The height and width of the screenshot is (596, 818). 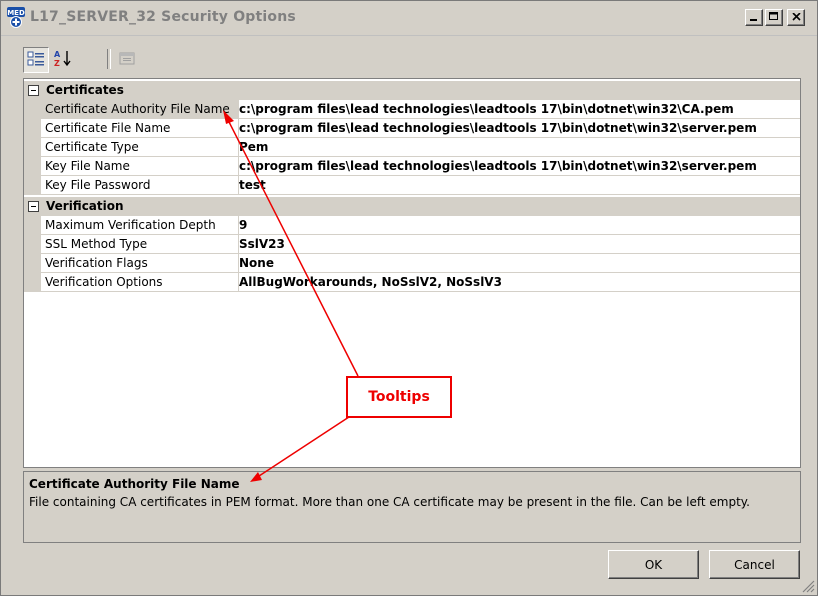 I want to click on property-name: SSL Method Type, so click(x=140, y=244).